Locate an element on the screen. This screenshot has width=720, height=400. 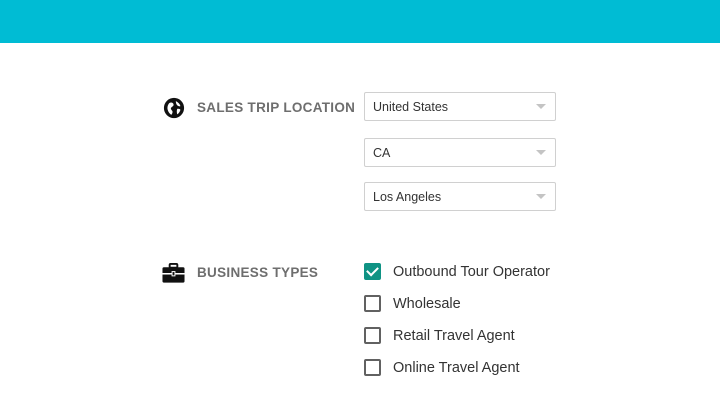
sales-trip-location-label: SALES TRIP LOCATION is located at coordinates (276, 107).